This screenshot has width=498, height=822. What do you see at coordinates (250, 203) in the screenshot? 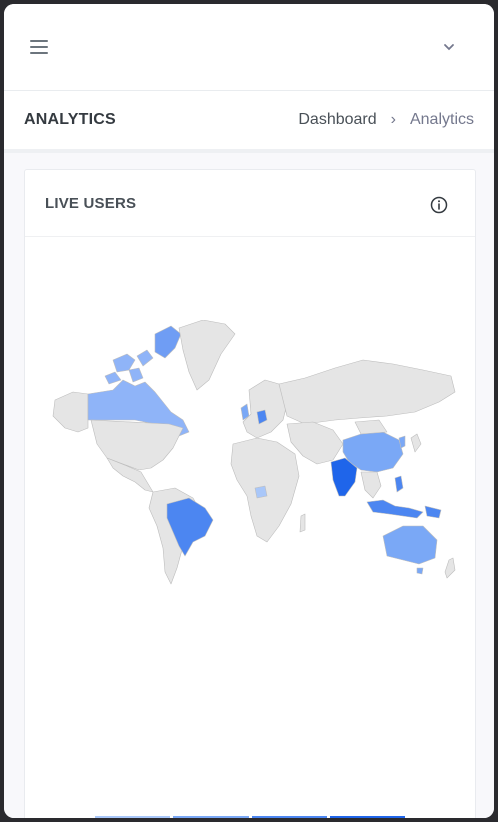
I see `card-header: LIVE USERS` at bounding box center [250, 203].